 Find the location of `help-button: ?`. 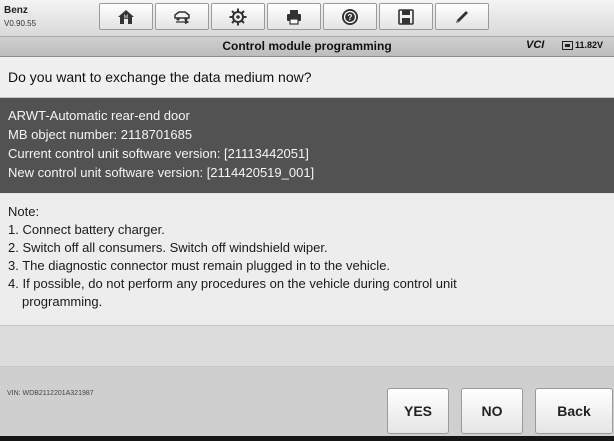

help-button: ? is located at coordinates (350, 16).